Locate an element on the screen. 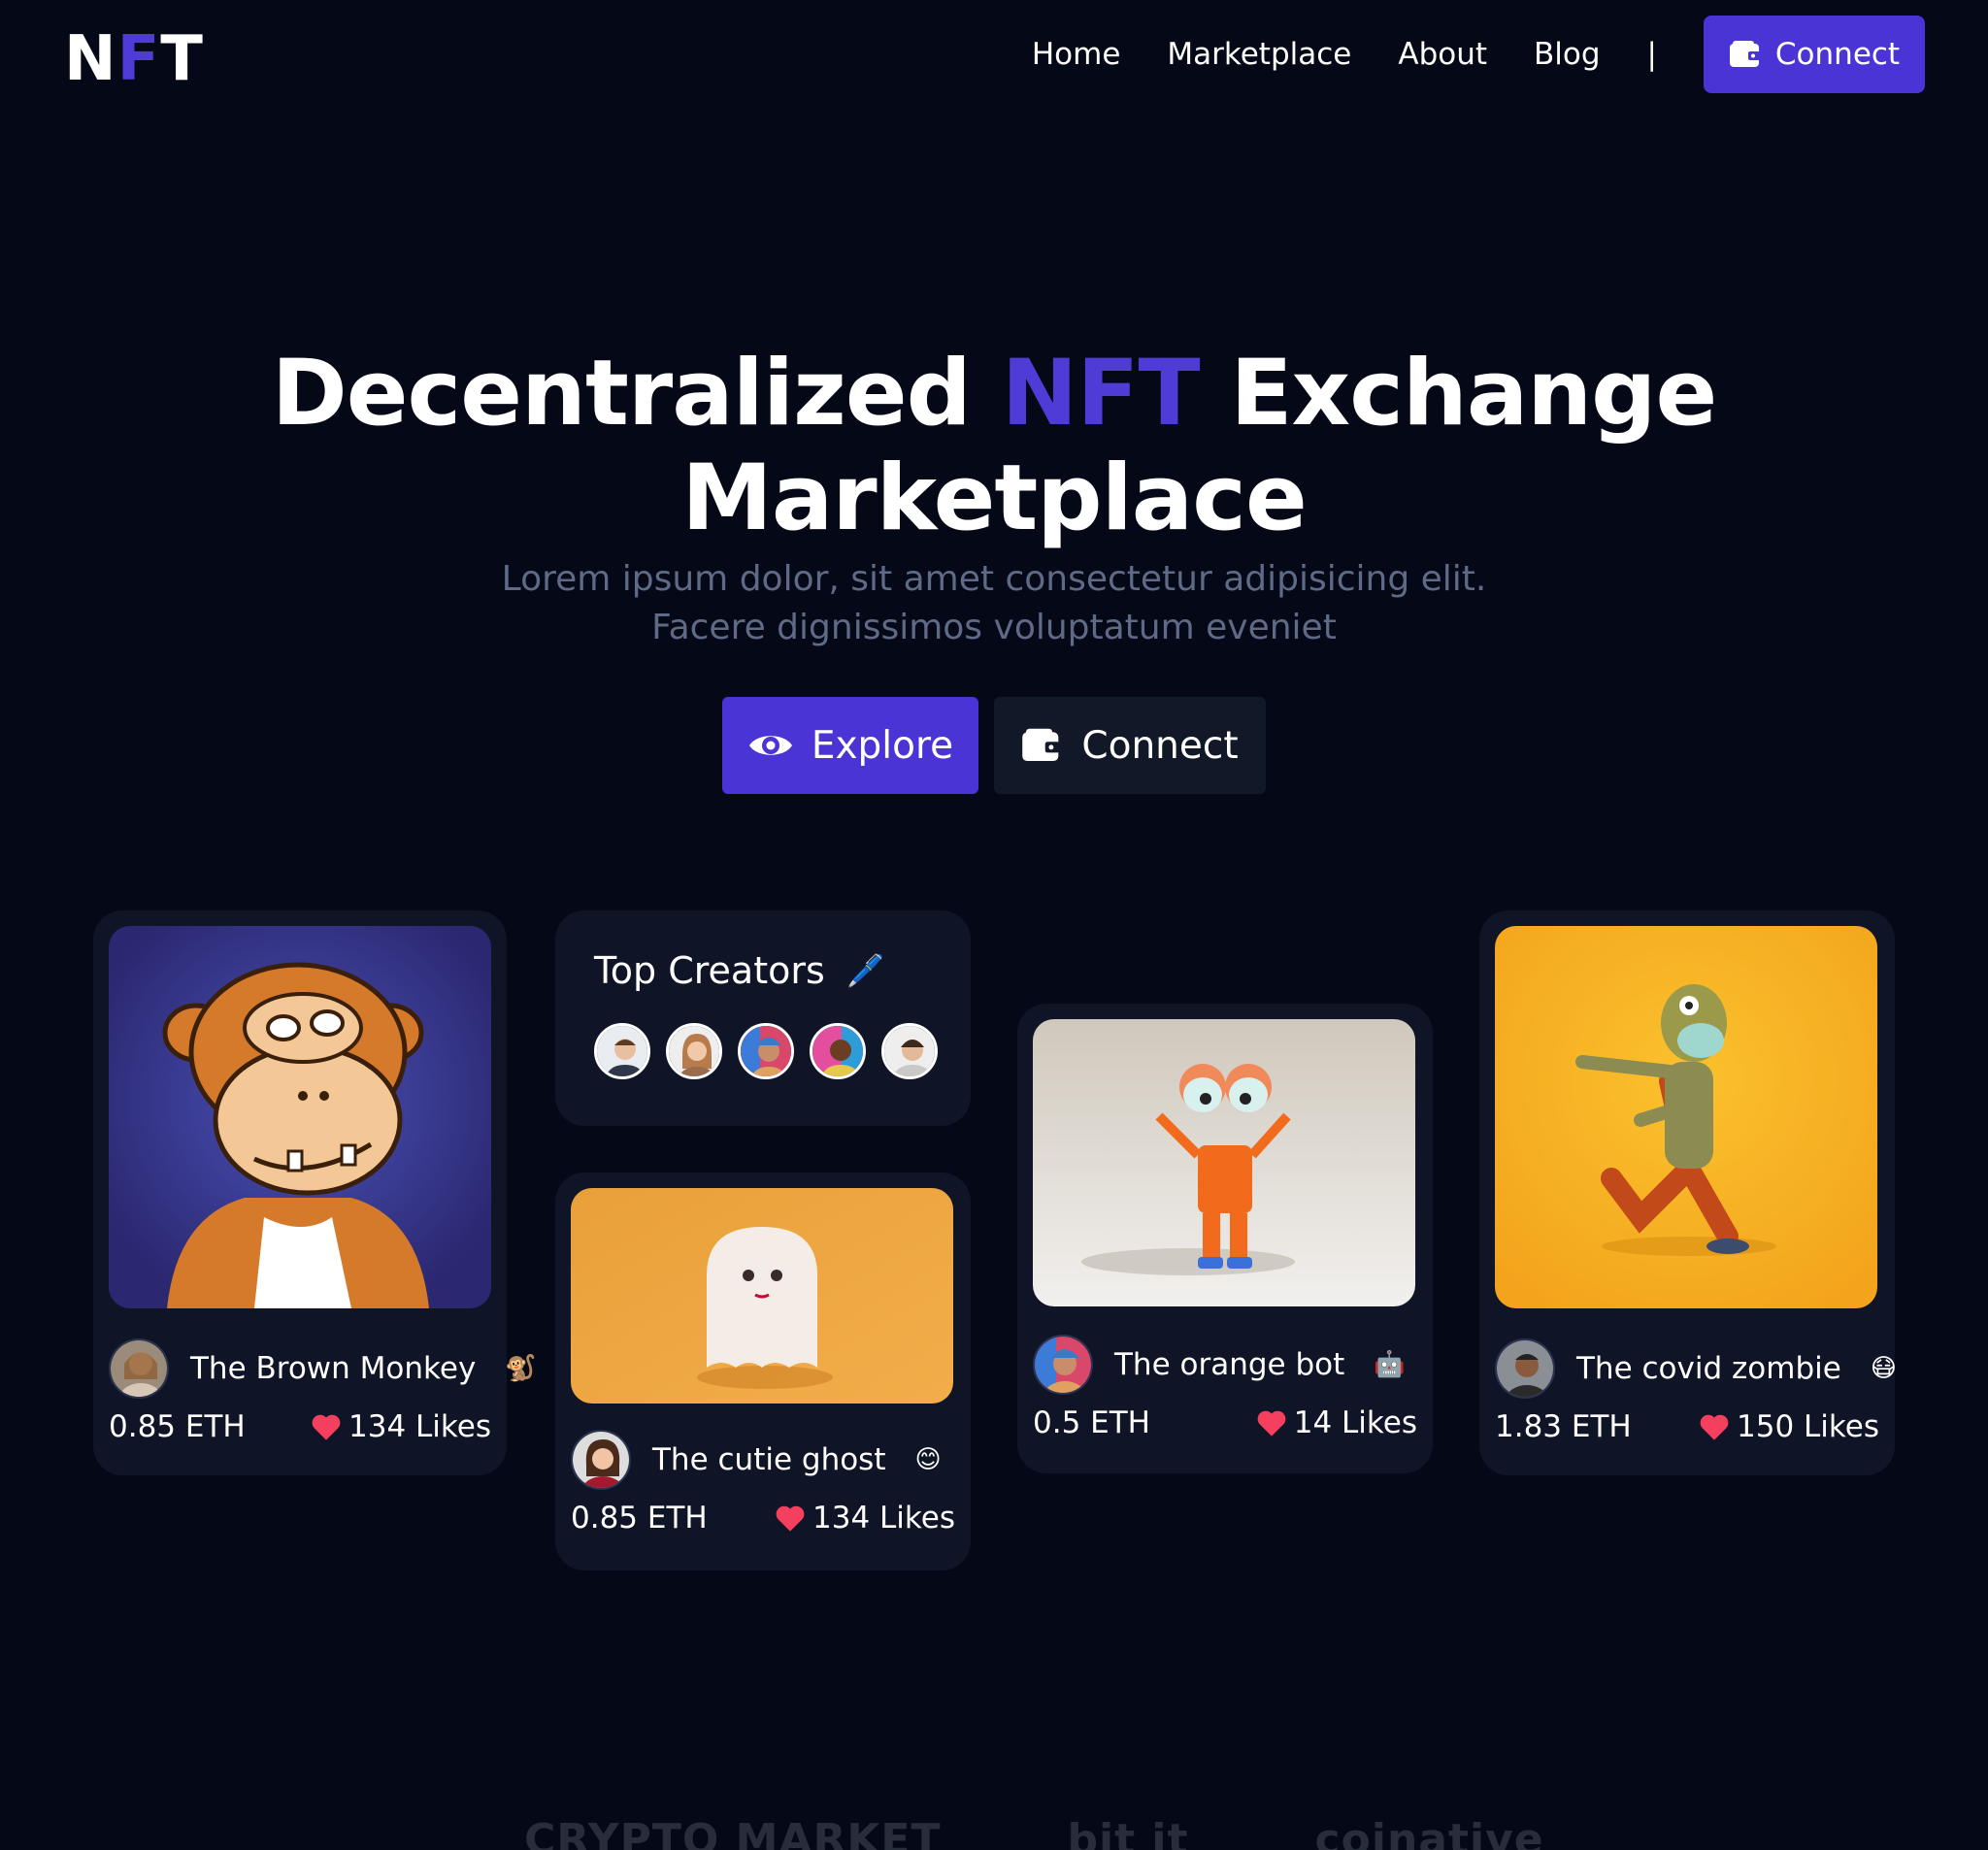 Image resolution: width=1988 pixels, height=1850 pixels. top-creators-avatars is located at coordinates (766, 1051).